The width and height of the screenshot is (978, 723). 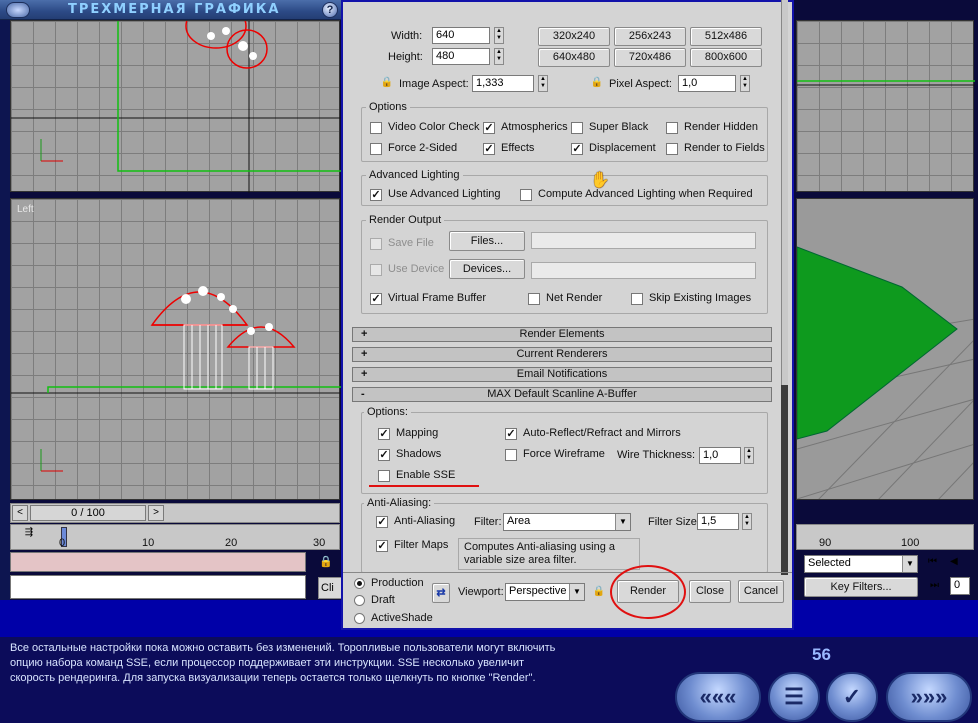 What do you see at coordinates (650, 36) in the screenshot?
I see `preset-256x243-button: 256x243` at bounding box center [650, 36].